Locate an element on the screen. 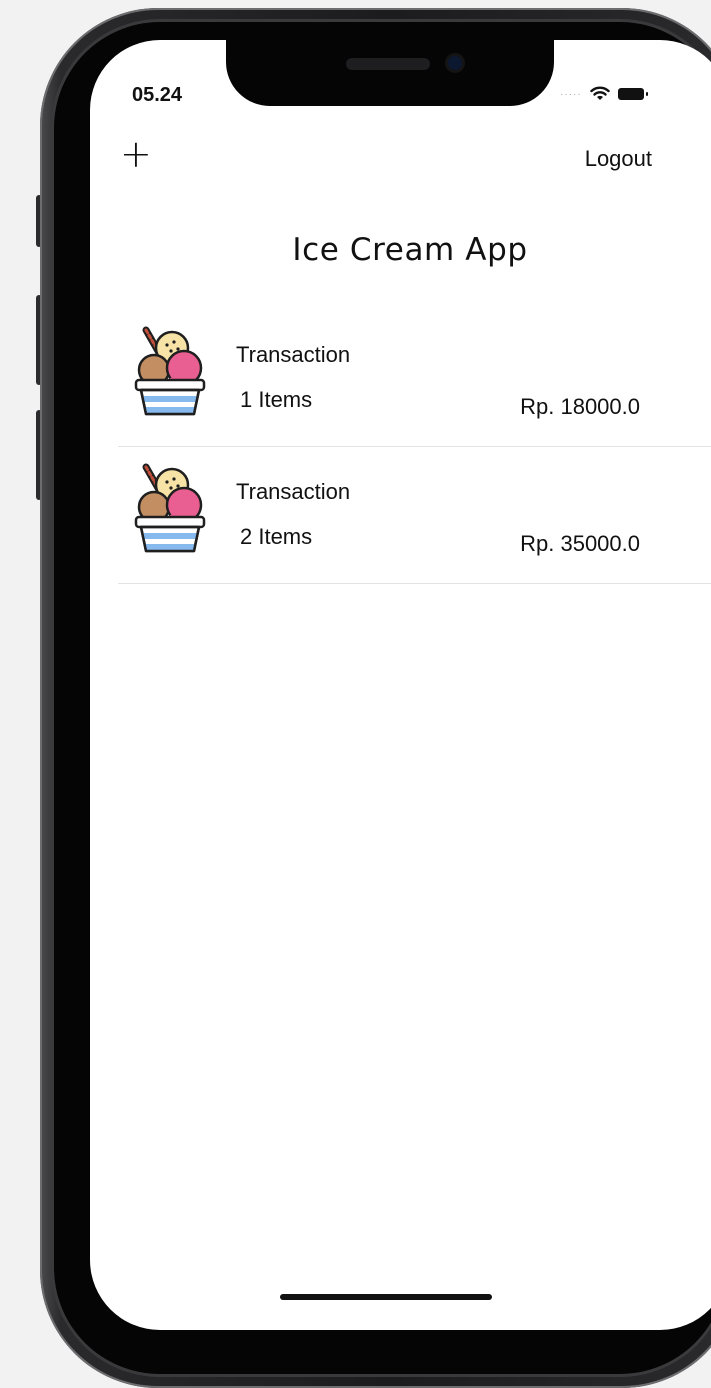 This screenshot has width=711, height=1388. home-indicator is located at coordinates (386, 1297).